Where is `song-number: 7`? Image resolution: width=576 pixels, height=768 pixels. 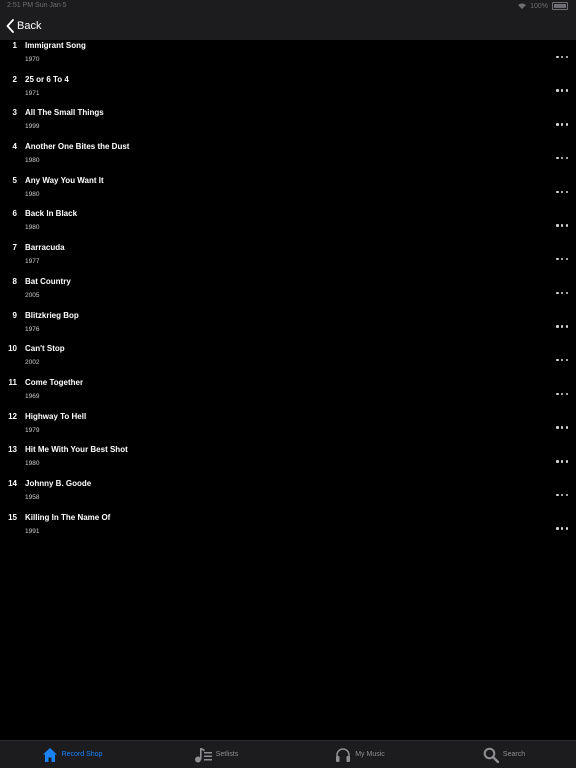
song-number: 7 is located at coordinates (14, 248).